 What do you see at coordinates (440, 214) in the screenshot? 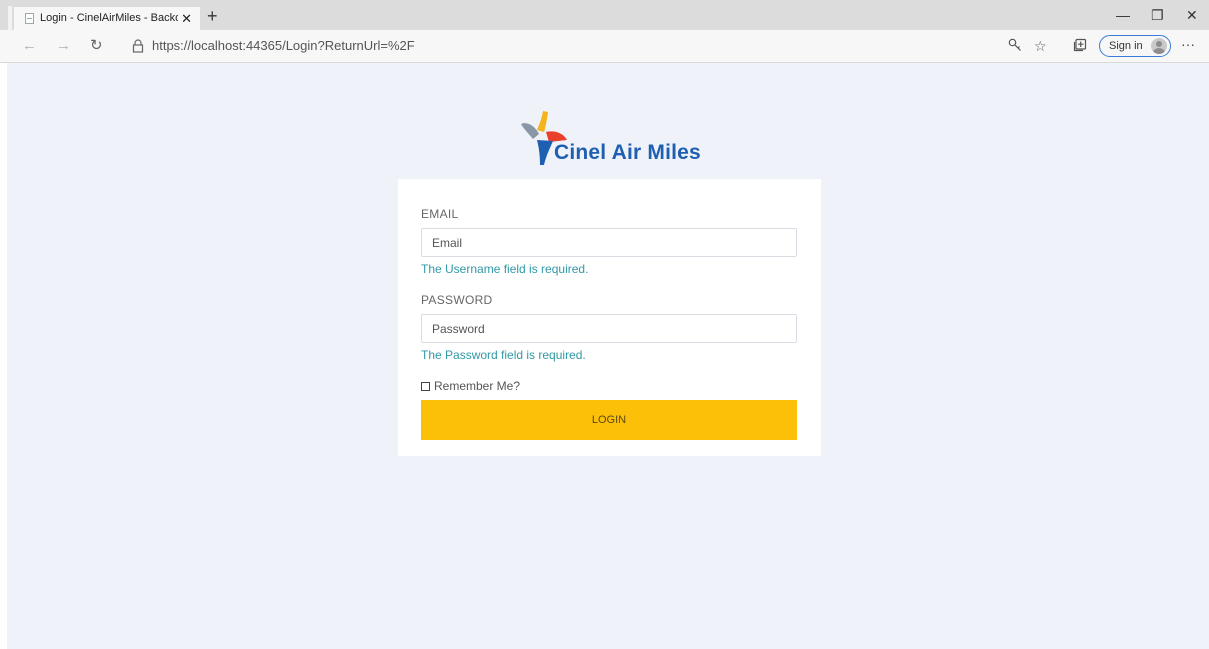
I see `email-label: EMAIL` at bounding box center [440, 214].